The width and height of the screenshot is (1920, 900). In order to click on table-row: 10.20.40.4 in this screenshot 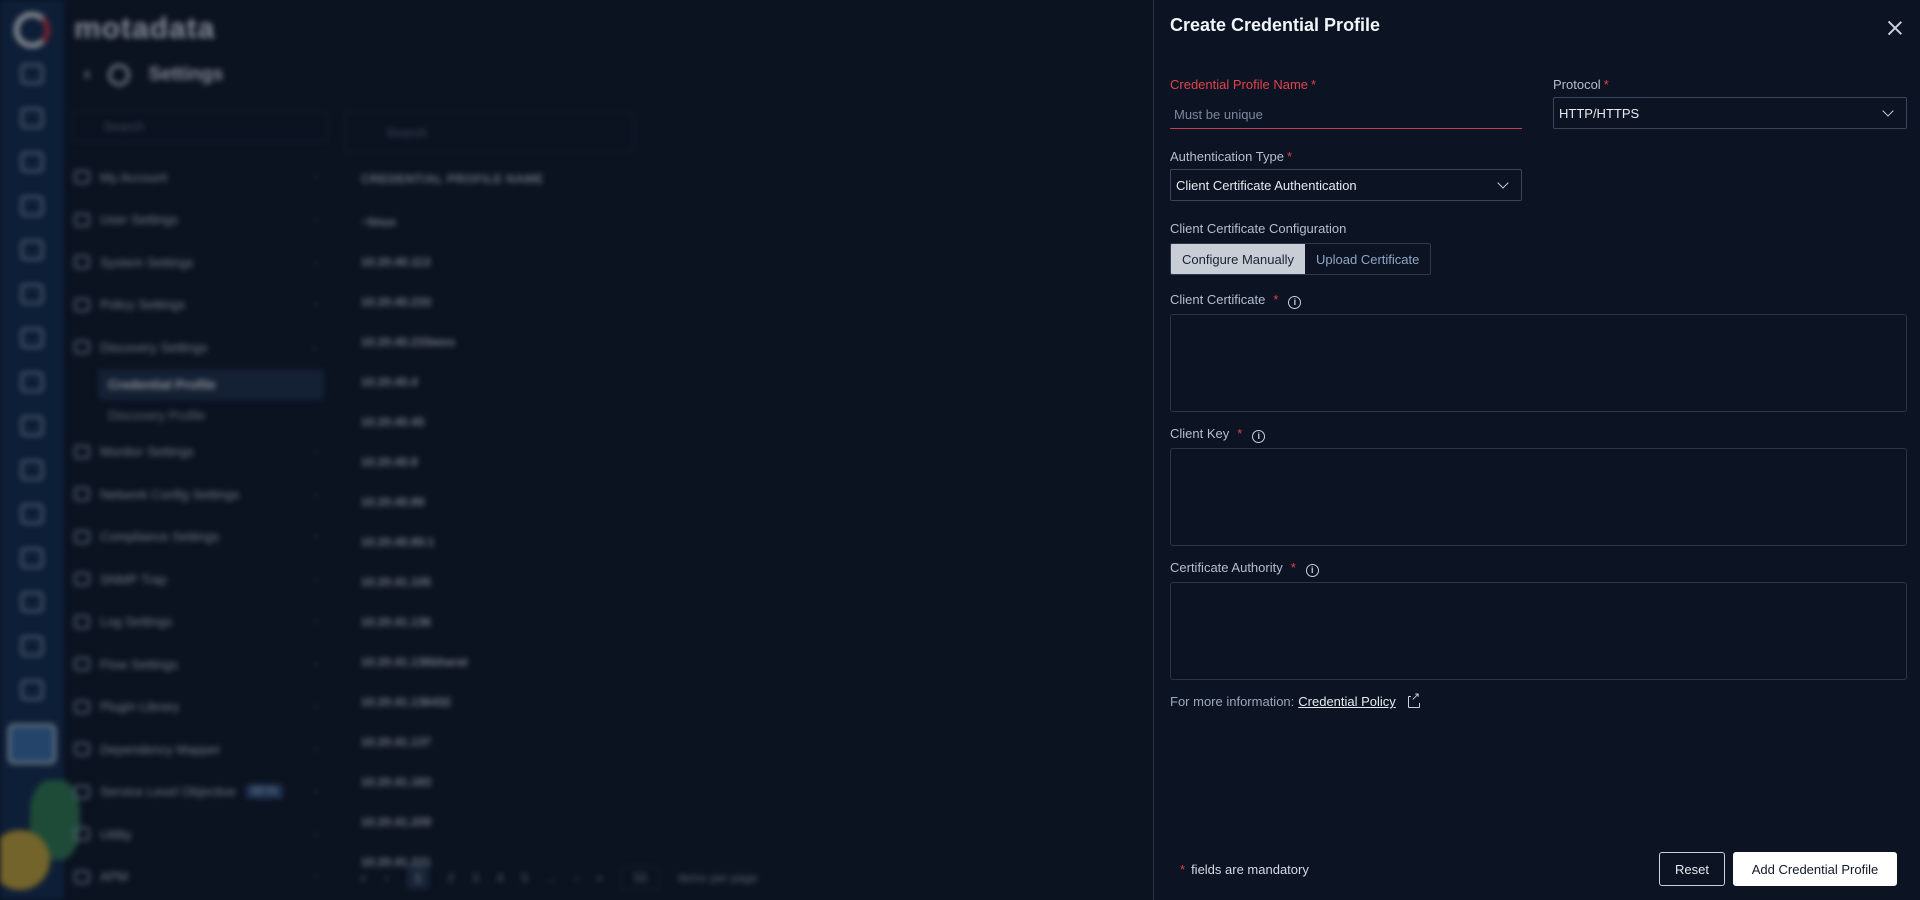, I will do `click(745, 382)`.